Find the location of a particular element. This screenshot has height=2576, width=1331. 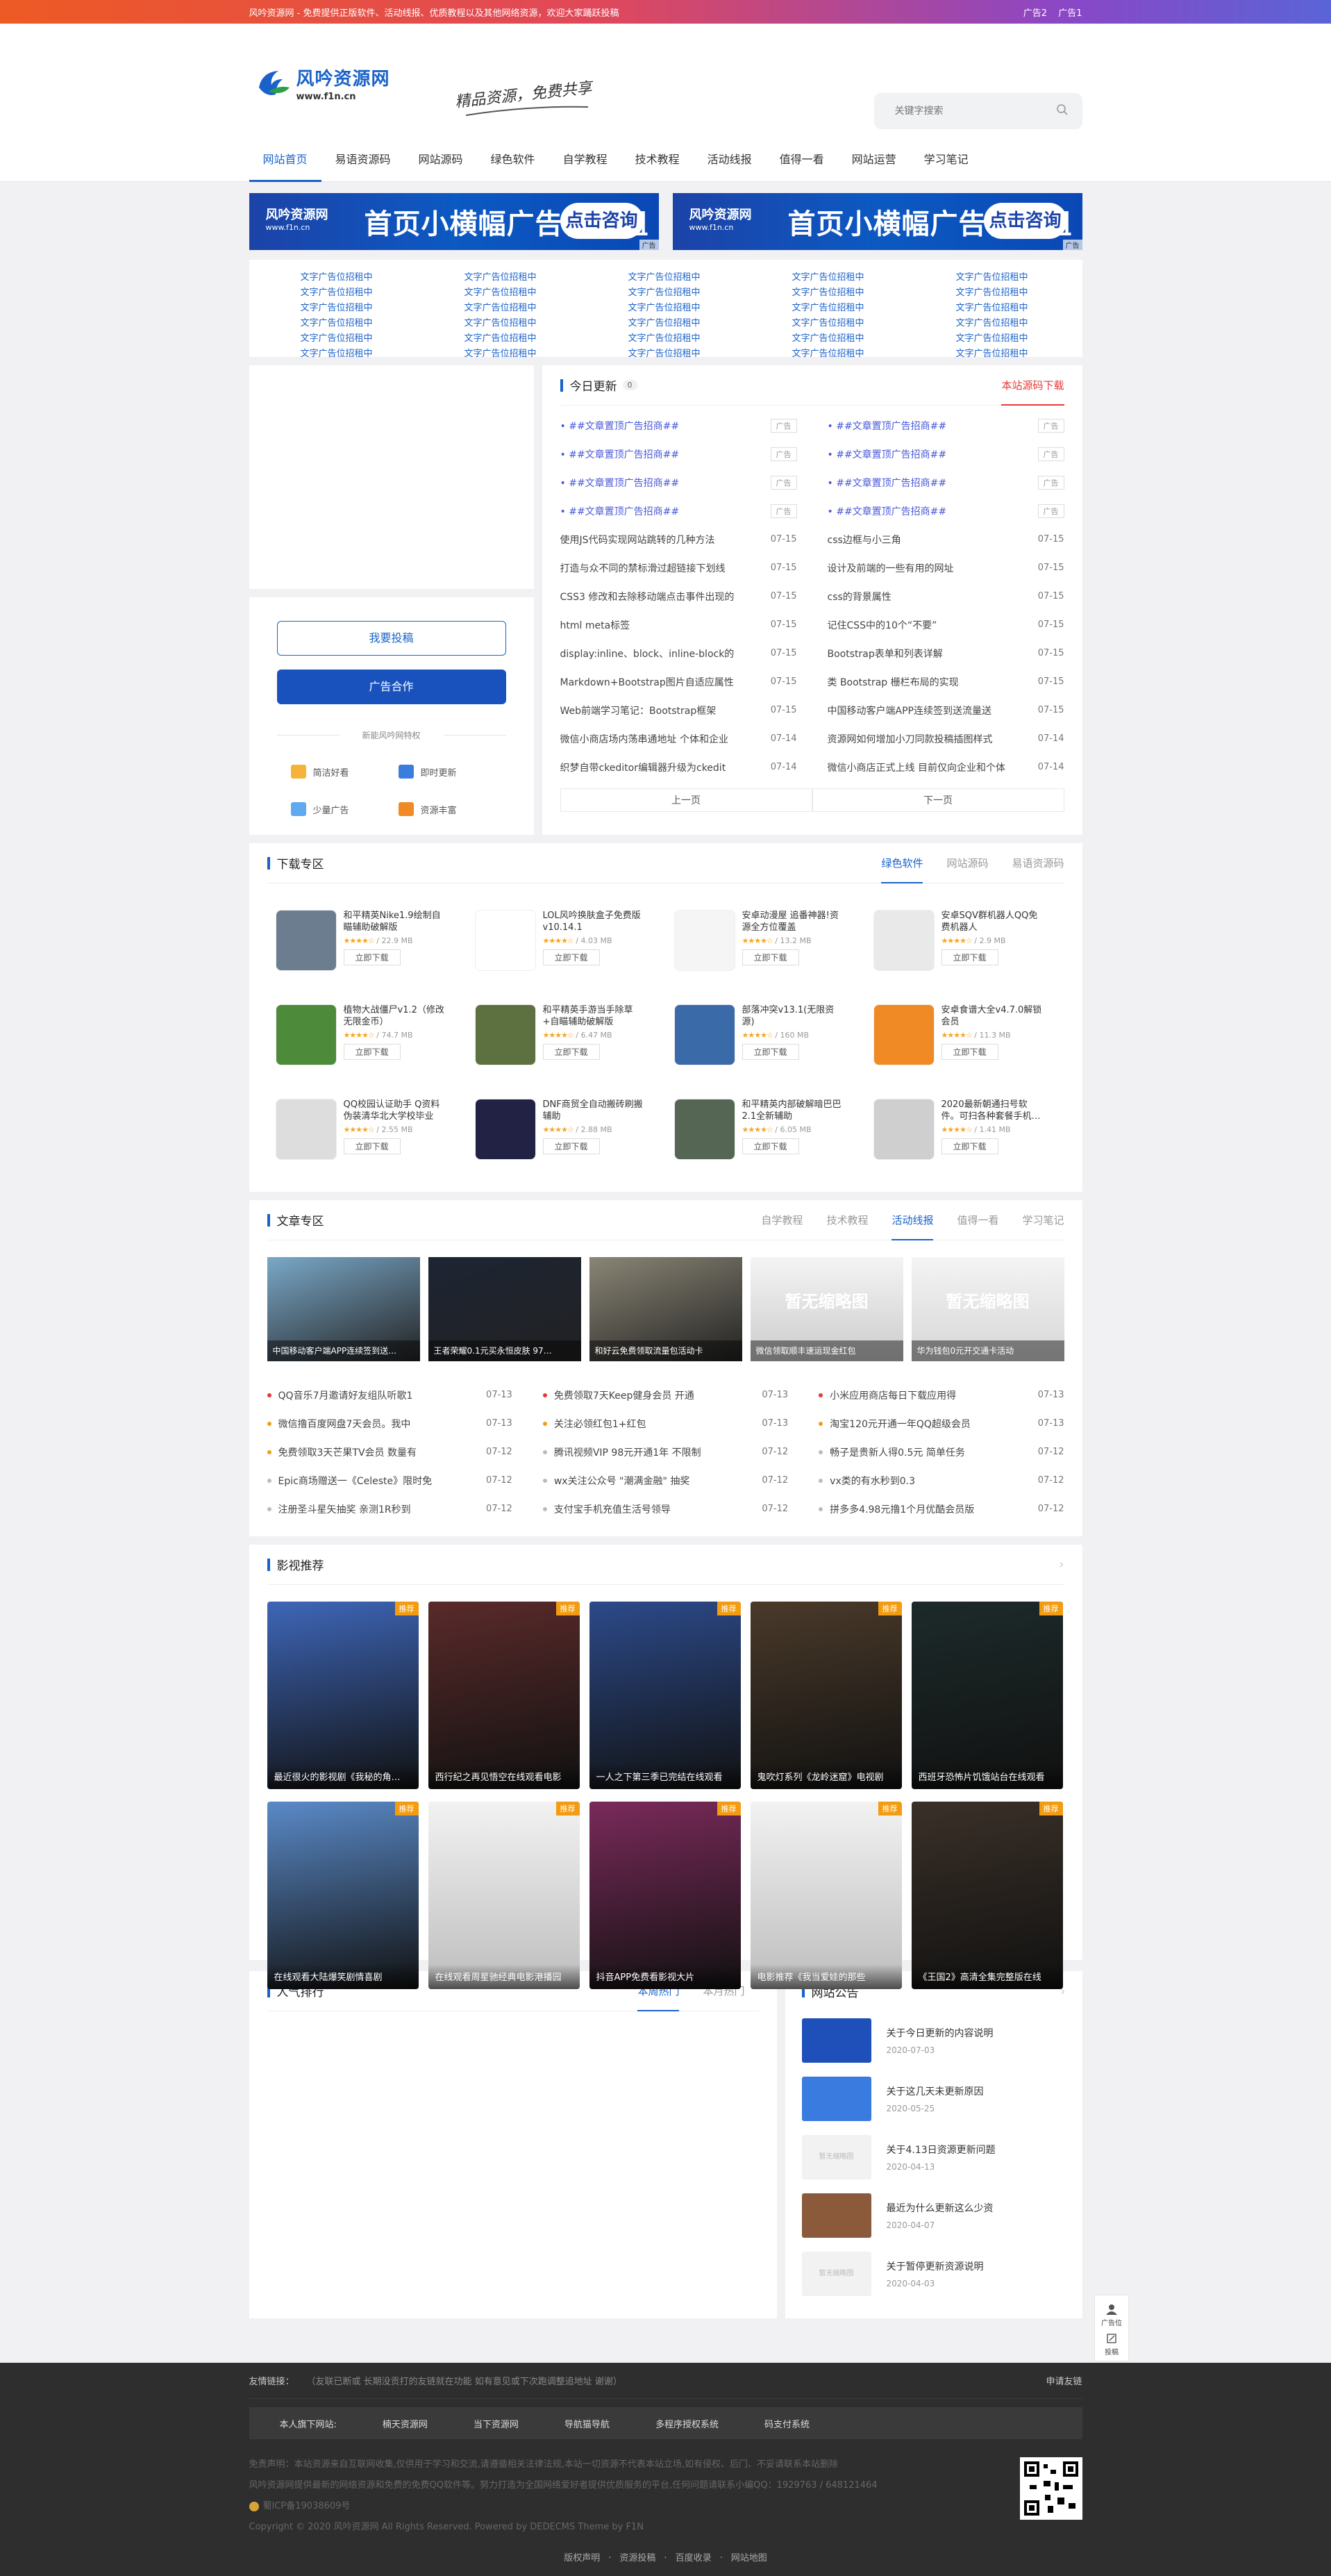

download-name: QQ校园认证助手 Q资料伪装清华北大学校毕业 is located at coordinates (396, 1110).